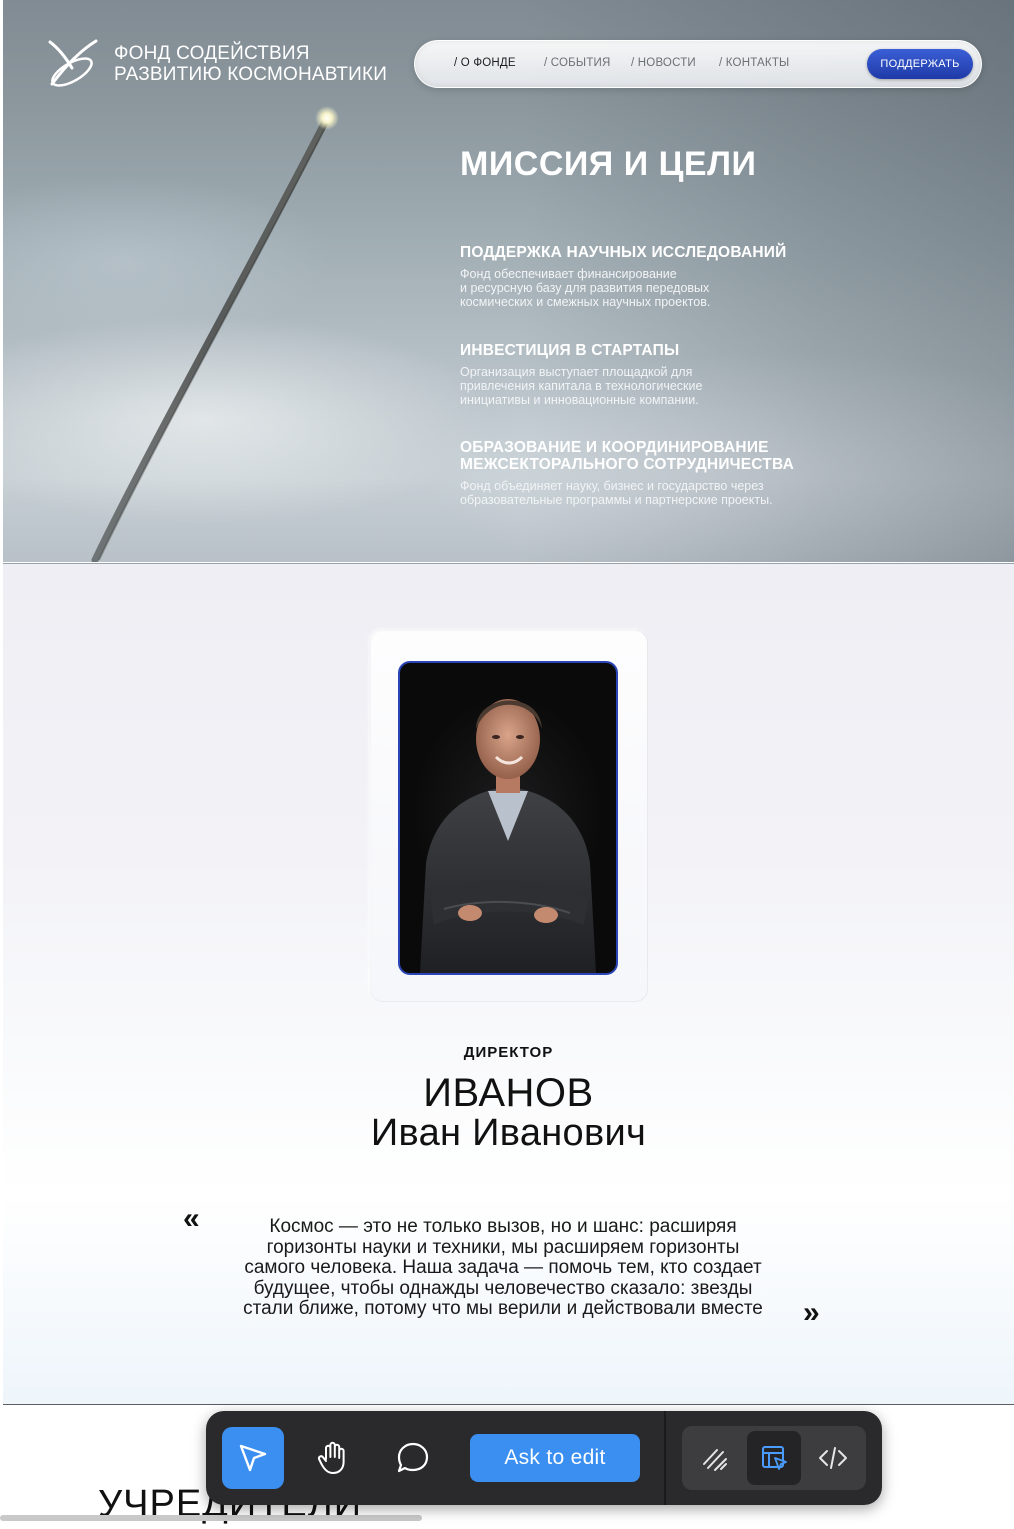 This screenshot has width=1014, height=1529. Describe the element at coordinates (585, 302) in the screenshot. I see `goal-line: космических и смежных научных проектов.` at that location.